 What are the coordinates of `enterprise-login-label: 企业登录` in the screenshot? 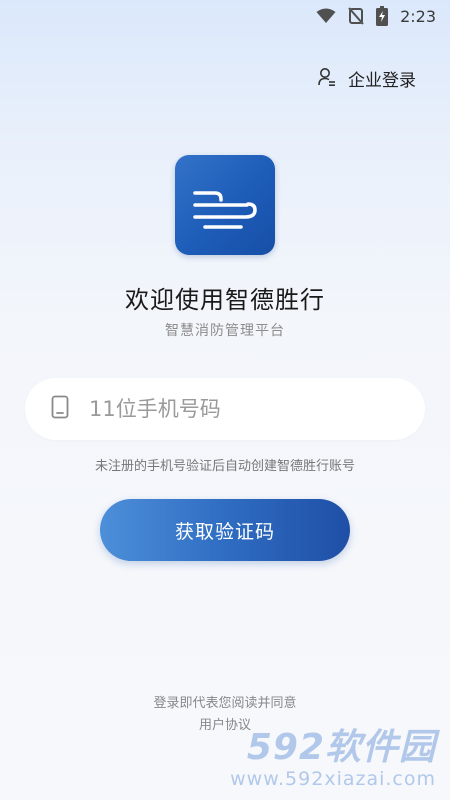 It's located at (382, 81).